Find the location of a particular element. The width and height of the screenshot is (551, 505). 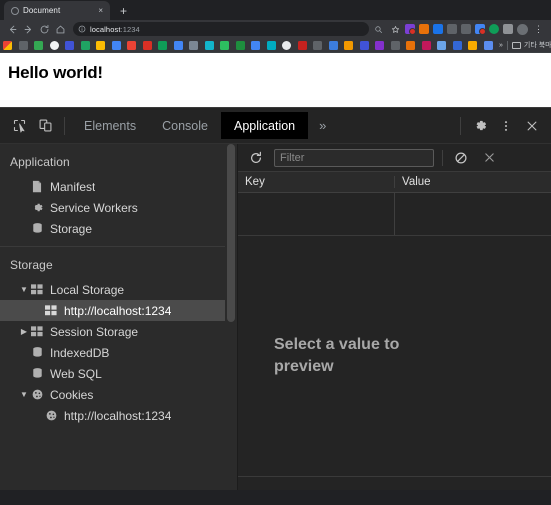

sidebar-scrollbar is located at coordinates (231, 317).